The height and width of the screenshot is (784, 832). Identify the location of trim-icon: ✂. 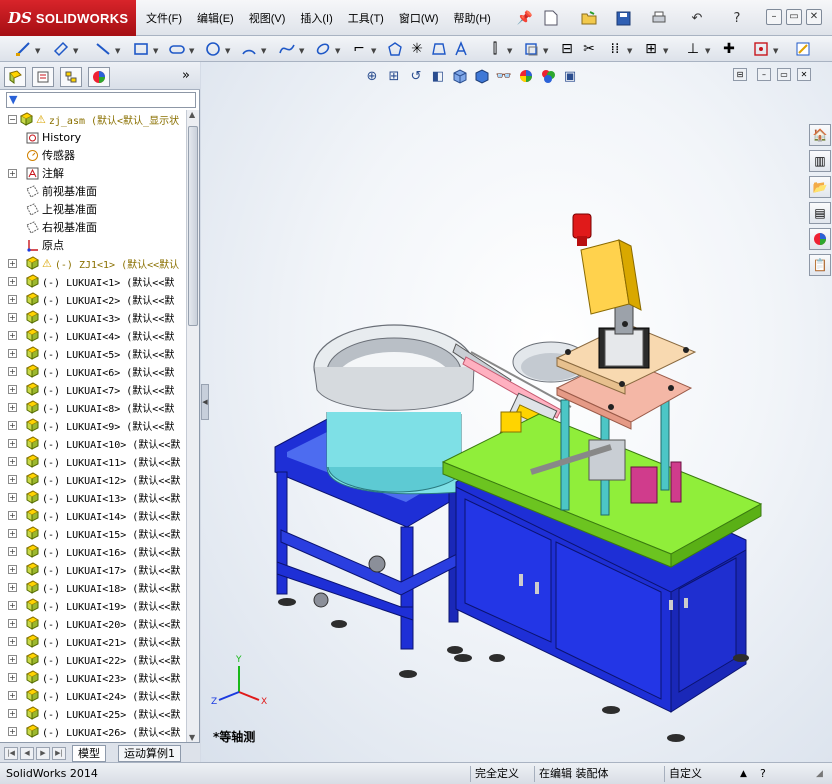
(589, 49).